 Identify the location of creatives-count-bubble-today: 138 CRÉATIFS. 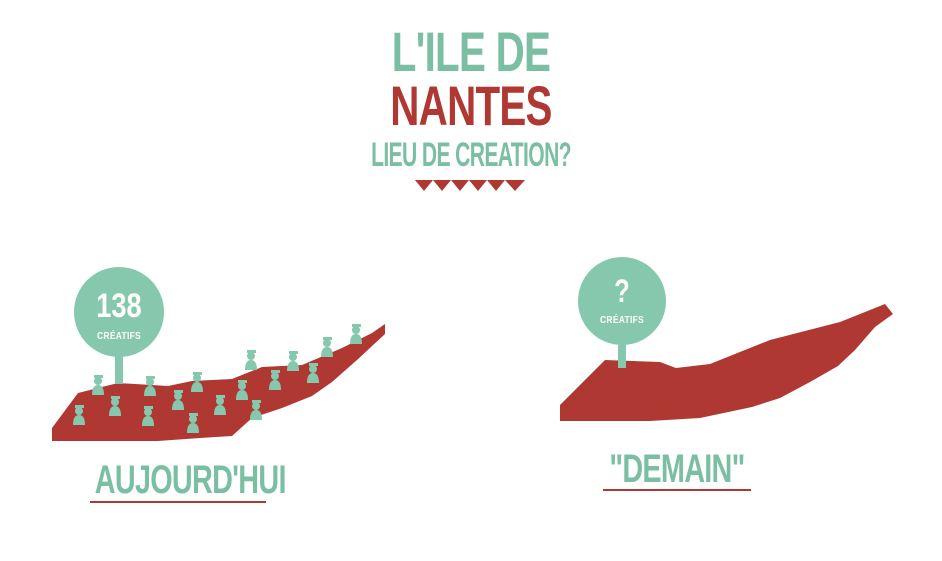
(119, 312).